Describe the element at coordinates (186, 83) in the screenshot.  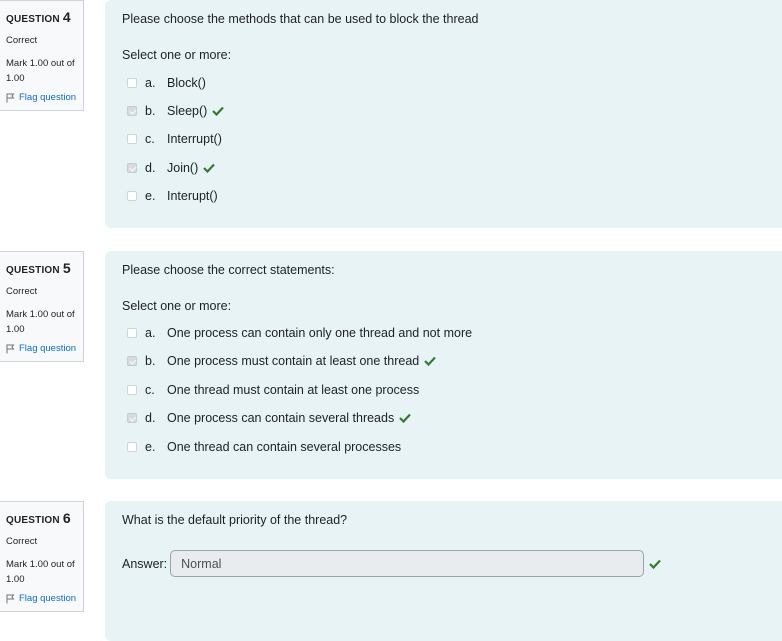
I see `answer-text: Block()` at that location.